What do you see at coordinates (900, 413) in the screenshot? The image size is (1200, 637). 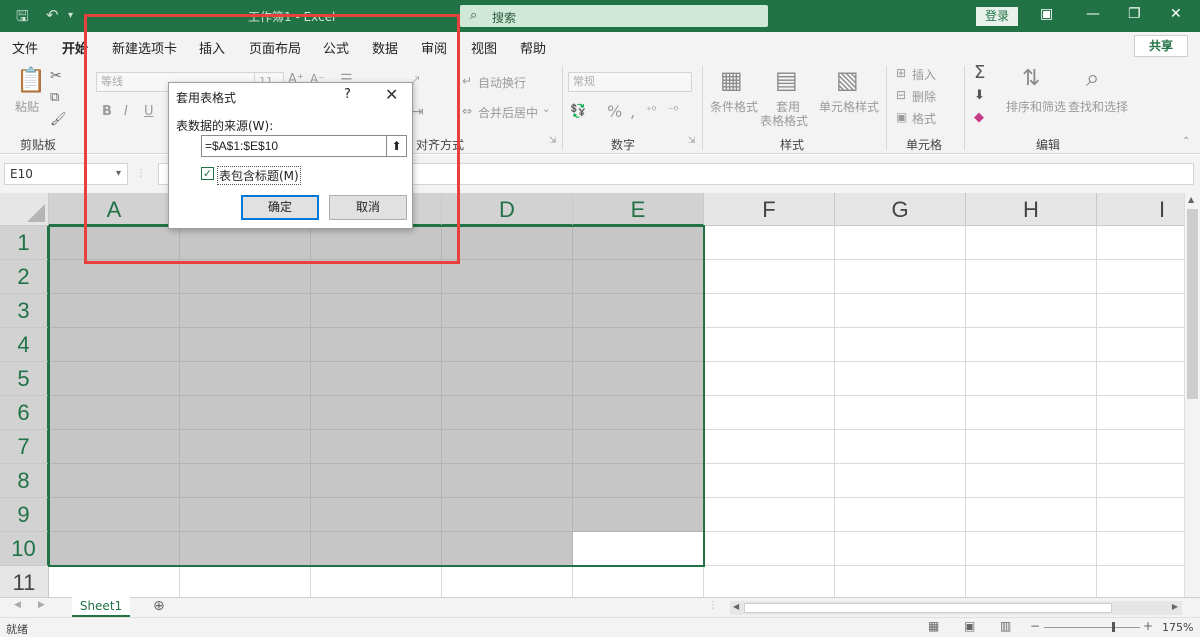 I see `cell-g6` at bounding box center [900, 413].